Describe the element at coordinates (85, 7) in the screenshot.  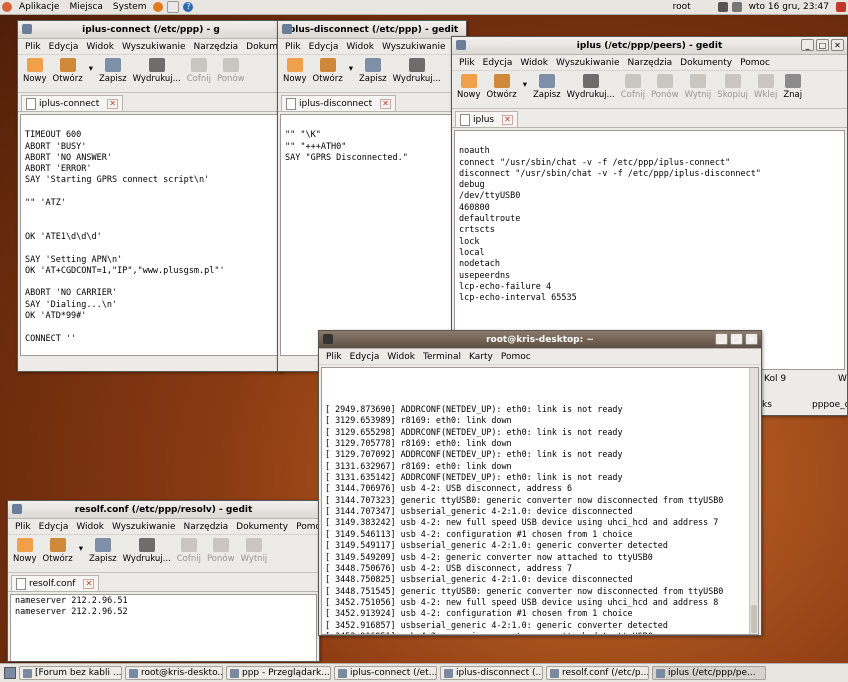
I see `menu-places: Miejsca` at that location.